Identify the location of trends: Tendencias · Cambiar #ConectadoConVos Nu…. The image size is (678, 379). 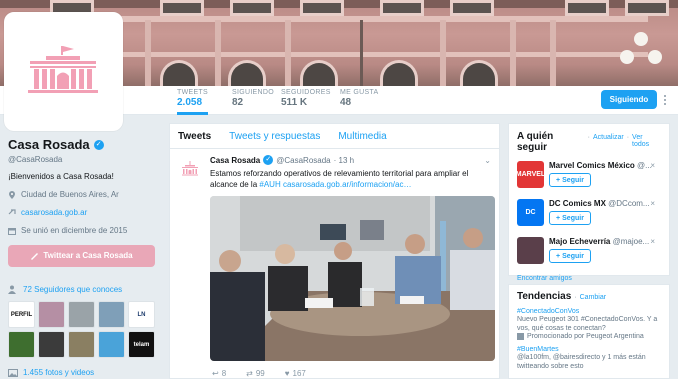
(589, 331).